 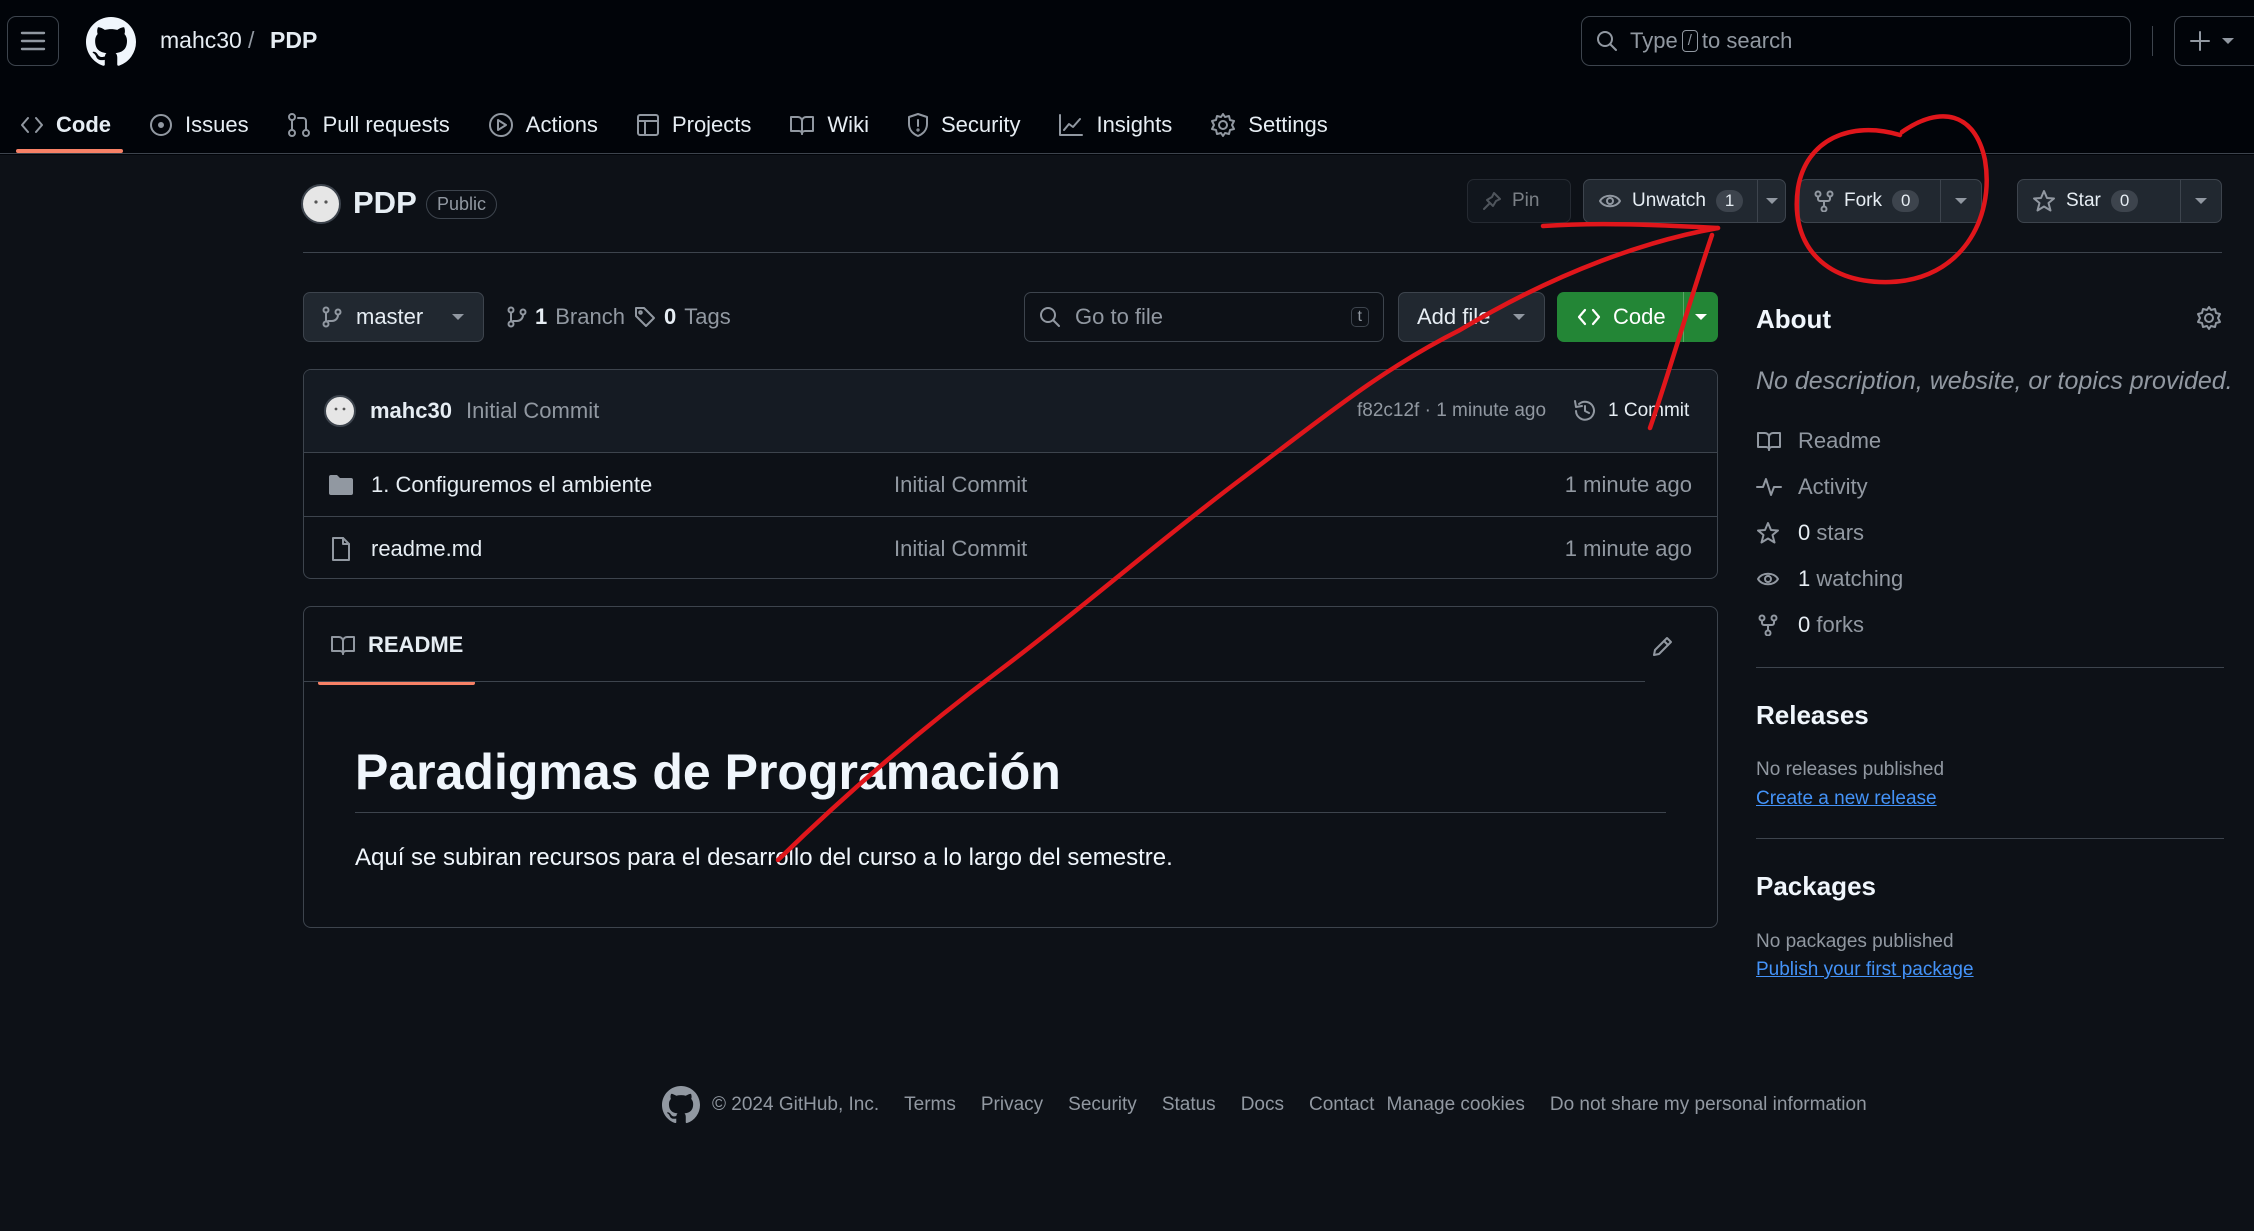 What do you see at coordinates (1455, 1105) in the screenshot?
I see `footer-link-manage-cookies: Manage cookies` at bounding box center [1455, 1105].